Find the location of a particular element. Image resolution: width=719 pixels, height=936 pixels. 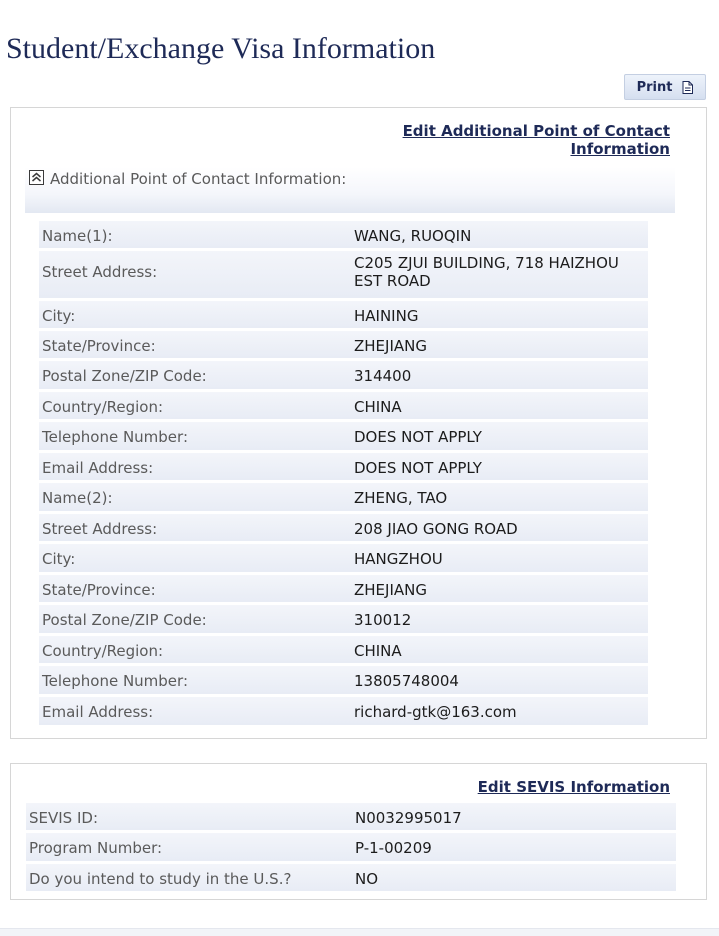

detail-row: Email Address: DOES NOT APPLY is located at coordinates (343, 468).